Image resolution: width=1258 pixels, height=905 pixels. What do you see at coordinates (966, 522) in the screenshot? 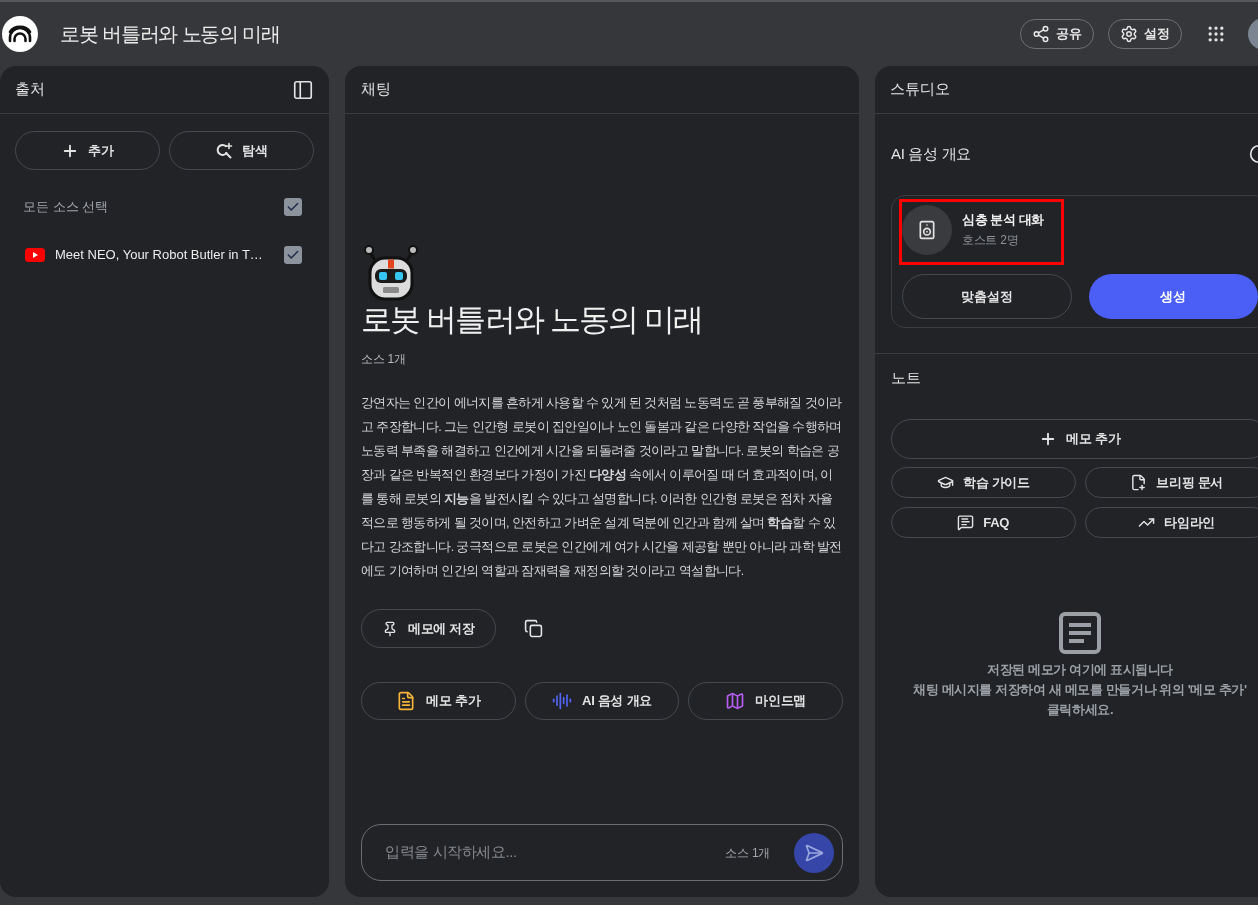
I see `message-lines-icon` at bounding box center [966, 522].